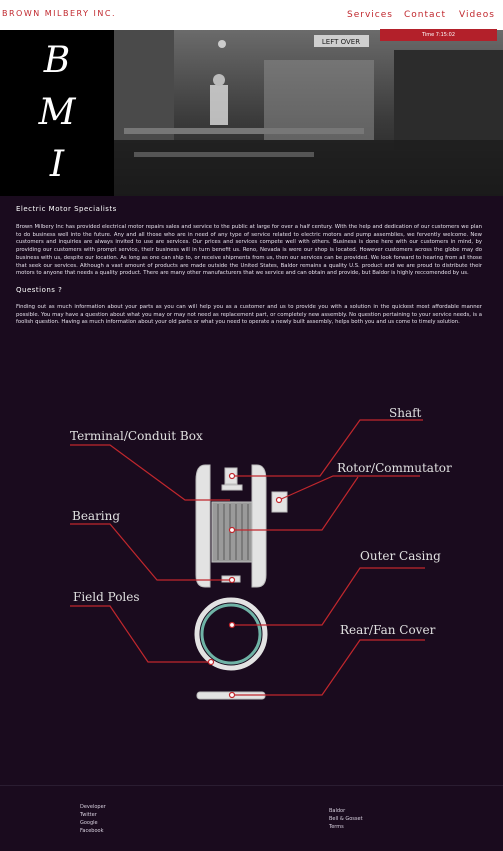 This screenshot has width=503, height=851. Describe the element at coordinates (232, 487) in the screenshot. I see `front-bearing-plate` at that location.